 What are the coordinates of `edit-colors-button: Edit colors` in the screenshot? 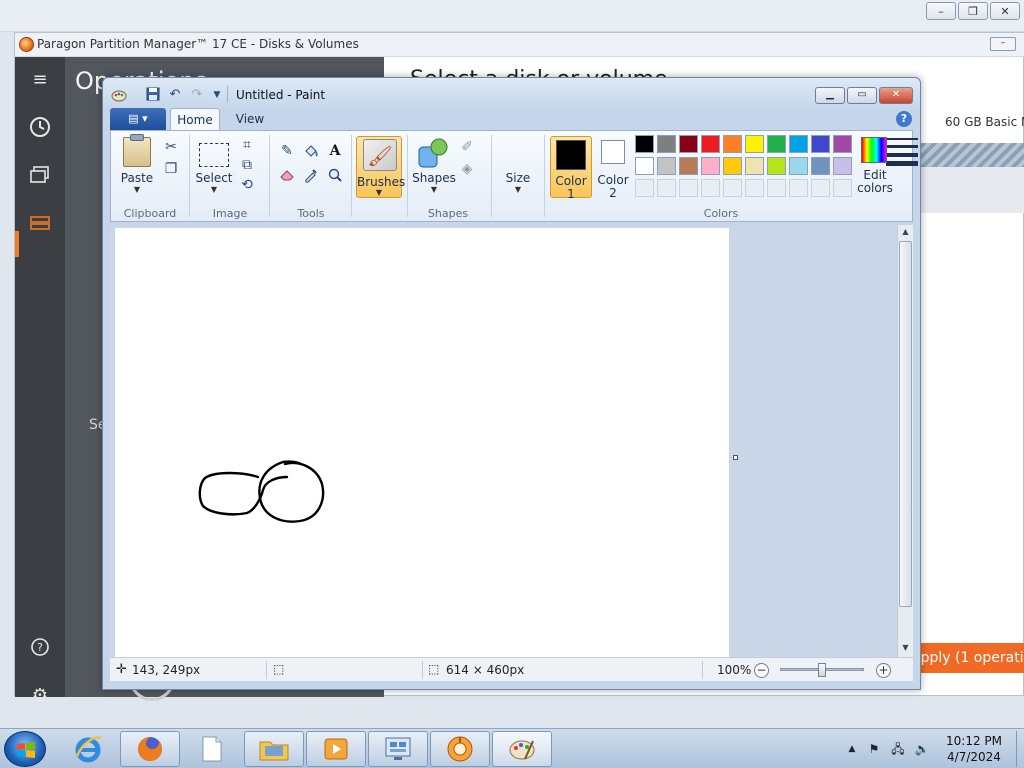 It's located at (880, 166).